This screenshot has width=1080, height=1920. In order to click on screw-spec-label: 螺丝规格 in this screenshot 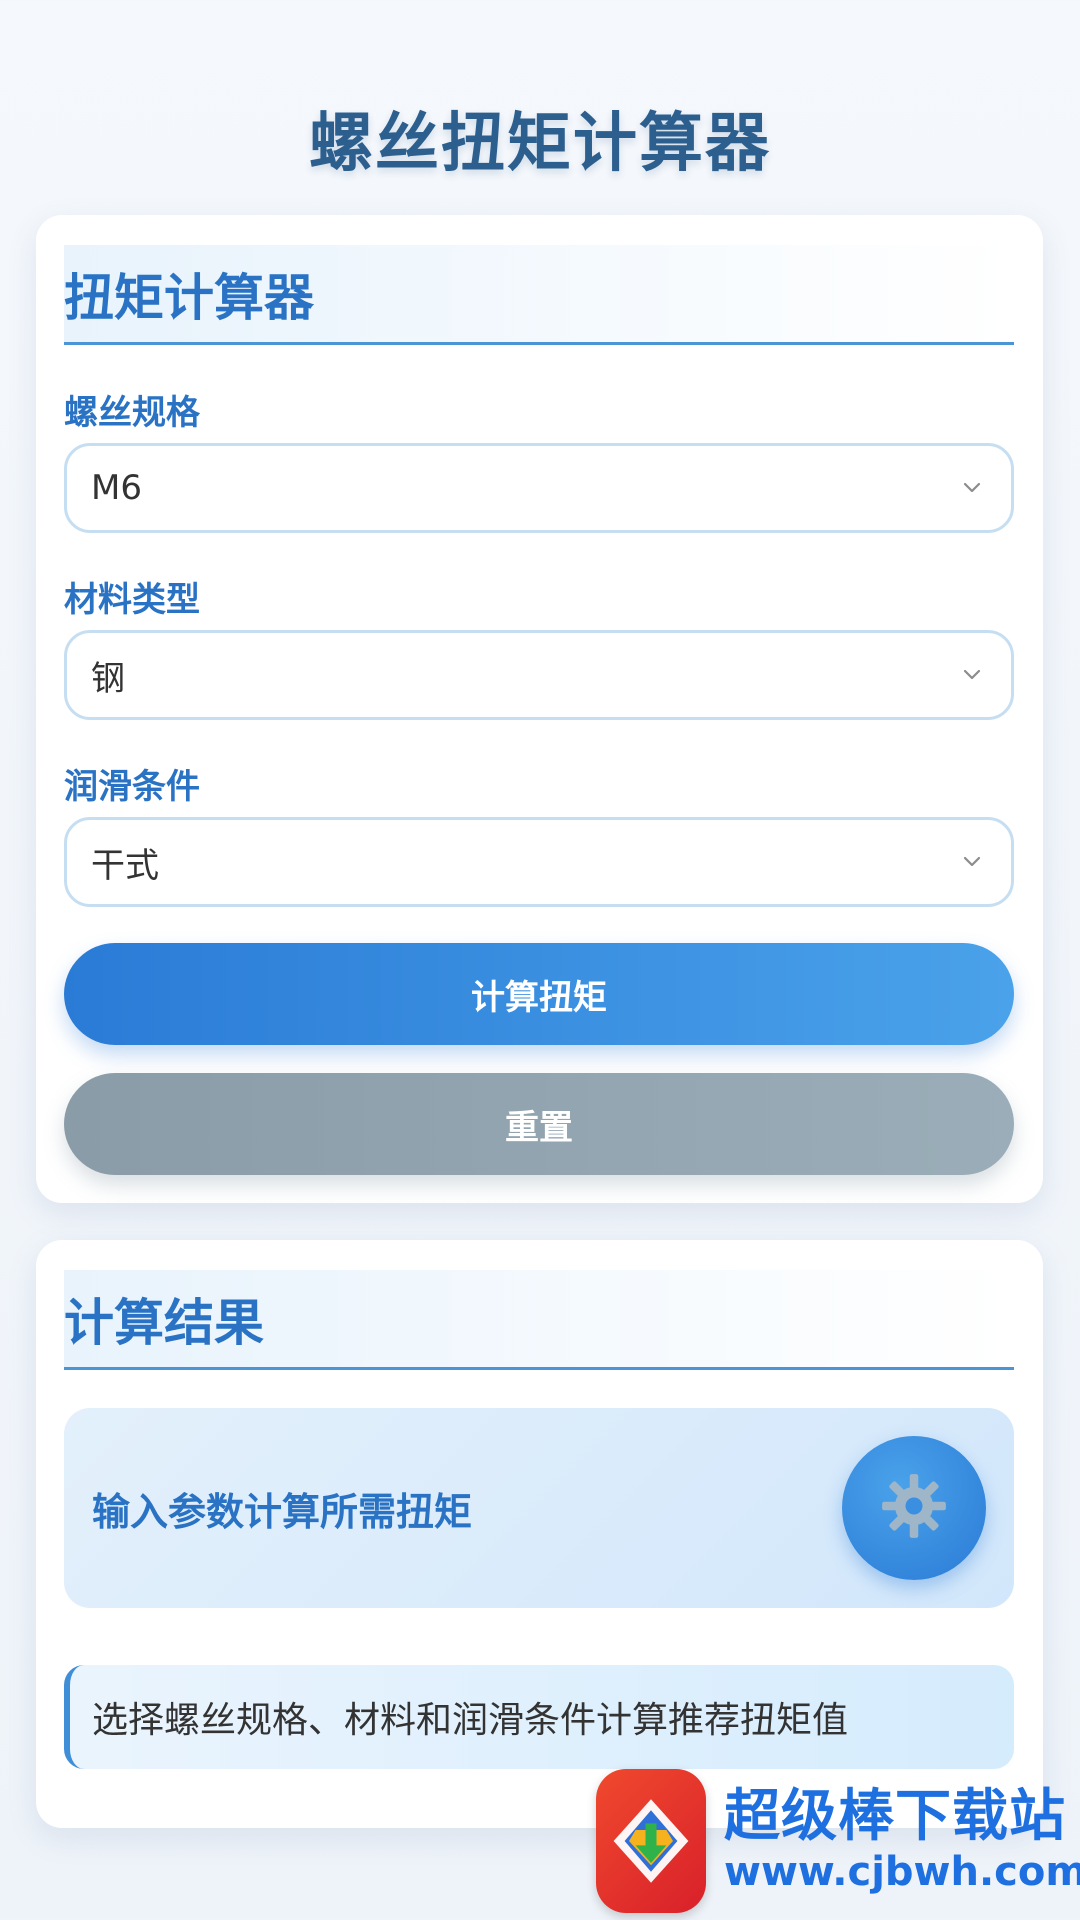, I will do `click(132, 413)`.